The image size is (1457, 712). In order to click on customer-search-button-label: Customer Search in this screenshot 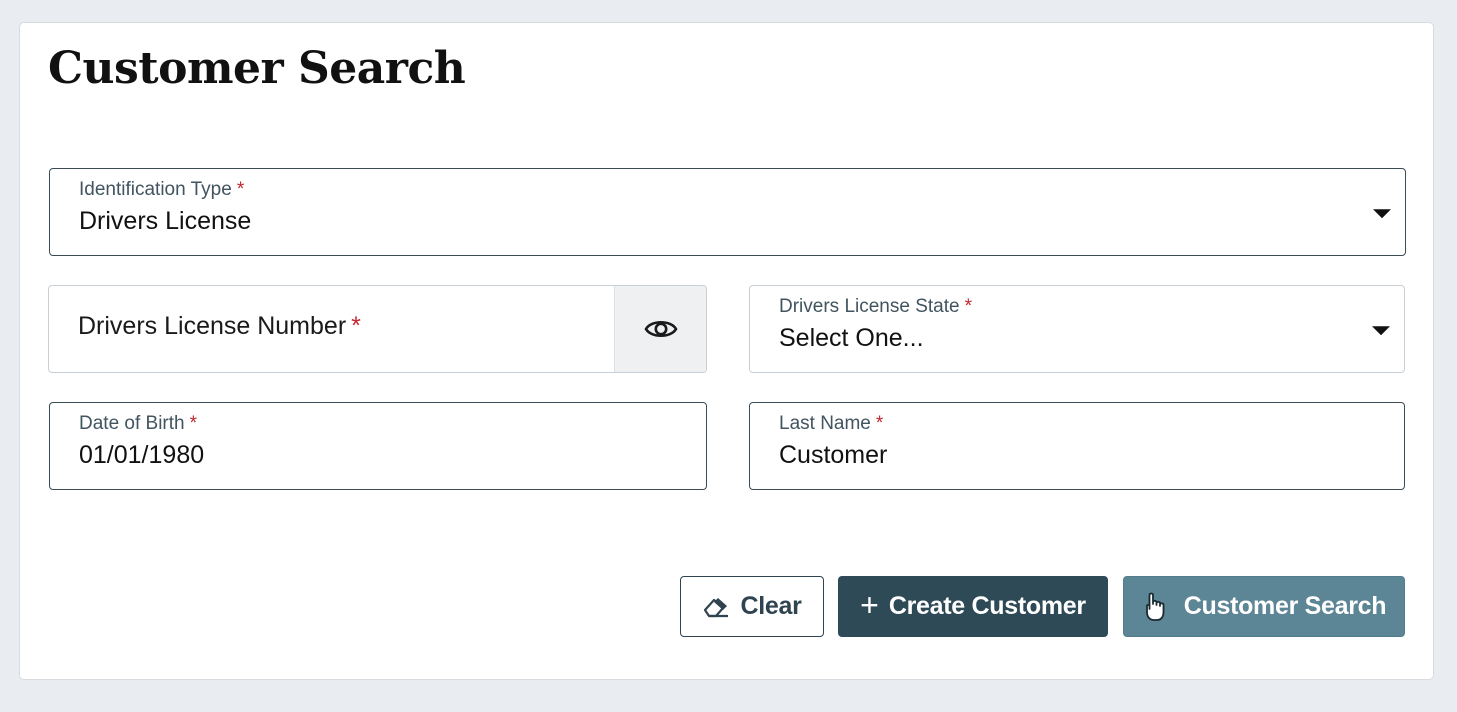, I will do `click(1285, 606)`.